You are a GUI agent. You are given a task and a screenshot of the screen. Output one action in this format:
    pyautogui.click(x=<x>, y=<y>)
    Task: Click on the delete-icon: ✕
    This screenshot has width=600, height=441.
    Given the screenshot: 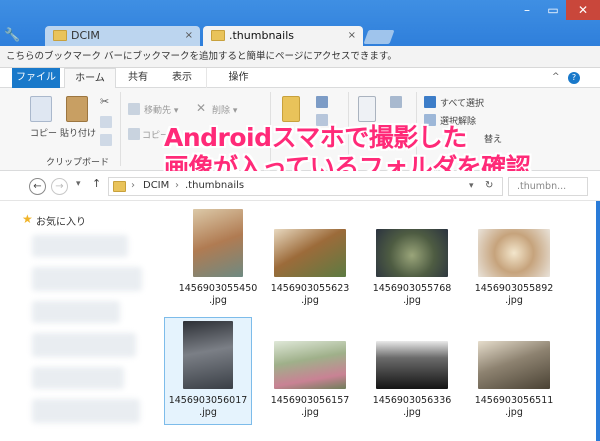 What is the action you would take?
    pyautogui.click(x=202, y=108)
    